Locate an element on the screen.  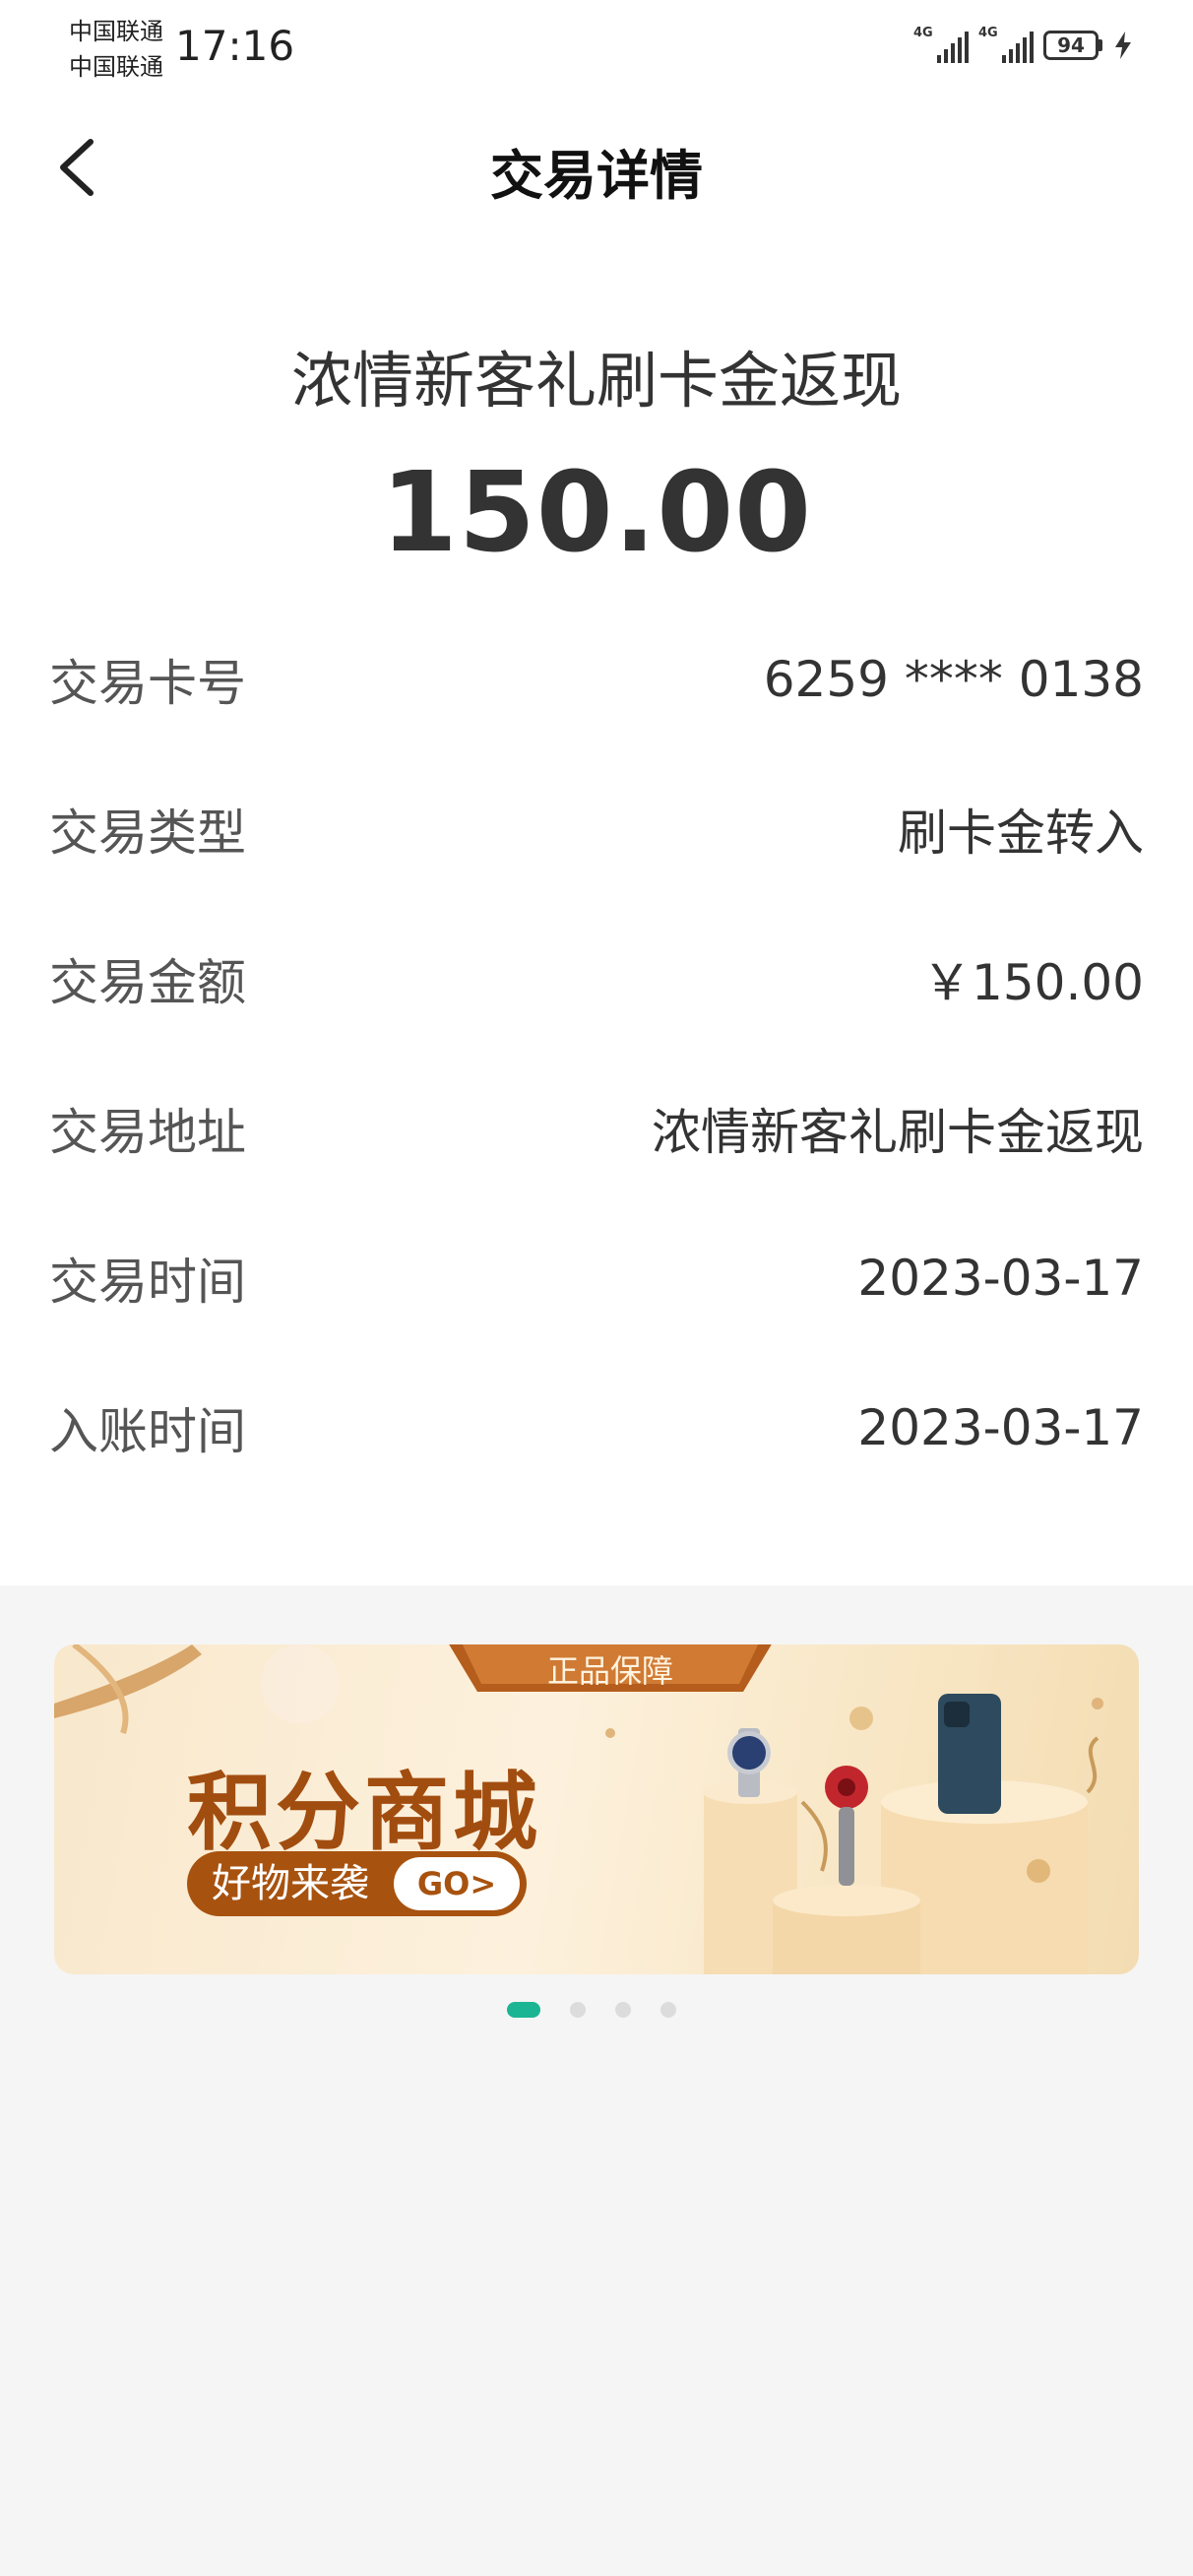
ribbon-label: 正品保障 is located at coordinates (609, 1671).